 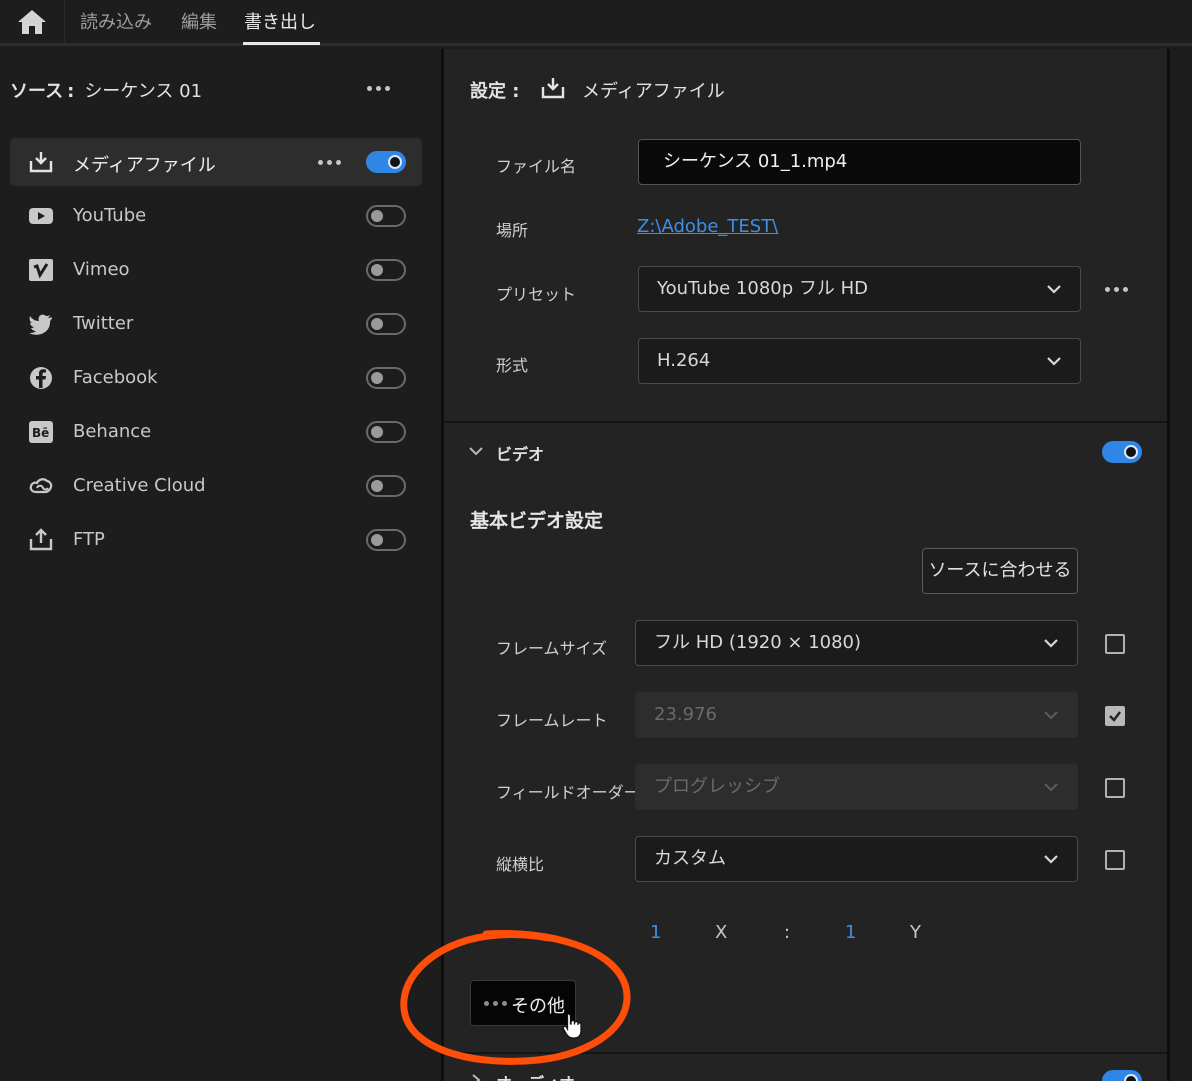 I want to click on frame-size-checkbox, so click(x=1115, y=644).